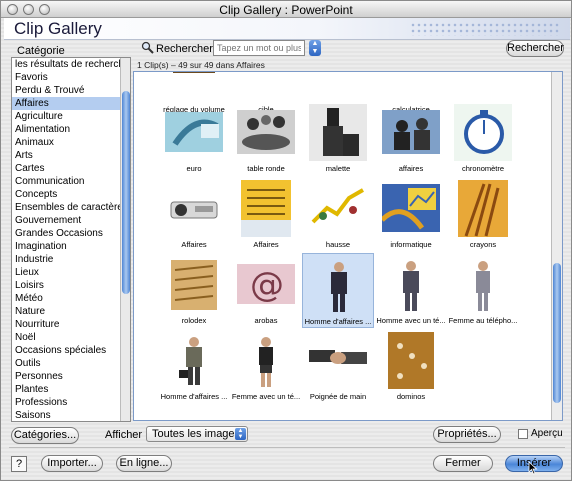 The height and width of the screenshot is (481, 572). I want to click on category-item: Arts, so click(71, 155).